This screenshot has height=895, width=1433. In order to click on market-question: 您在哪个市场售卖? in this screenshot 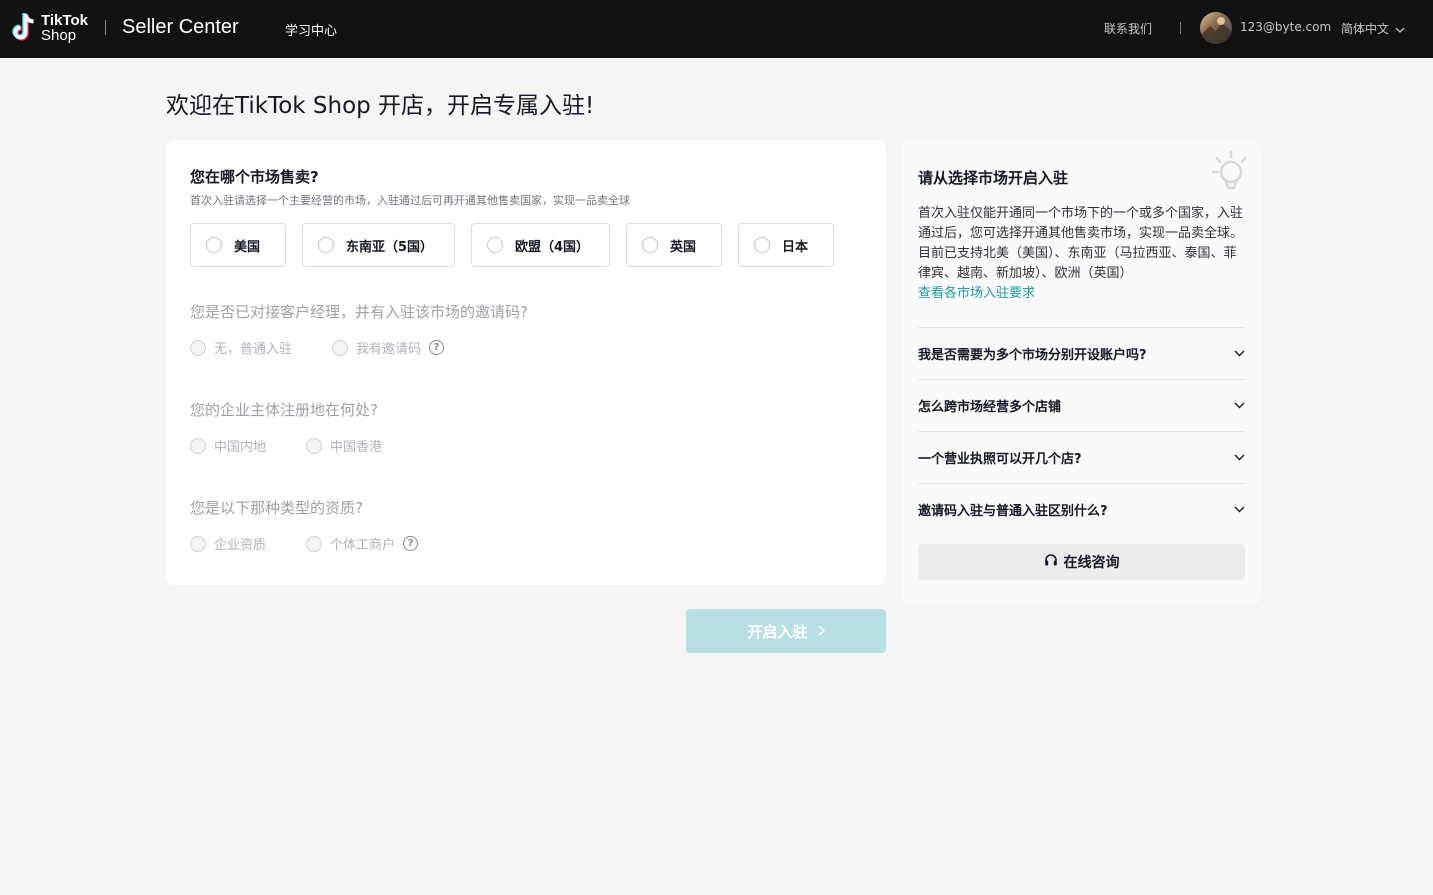, I will do `click(254, 177)`.